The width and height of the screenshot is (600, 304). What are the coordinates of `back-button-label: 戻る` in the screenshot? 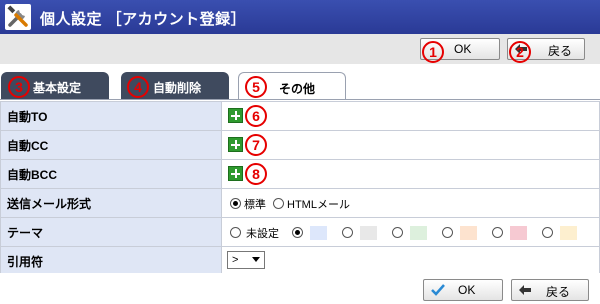 It's located at (560, 51).